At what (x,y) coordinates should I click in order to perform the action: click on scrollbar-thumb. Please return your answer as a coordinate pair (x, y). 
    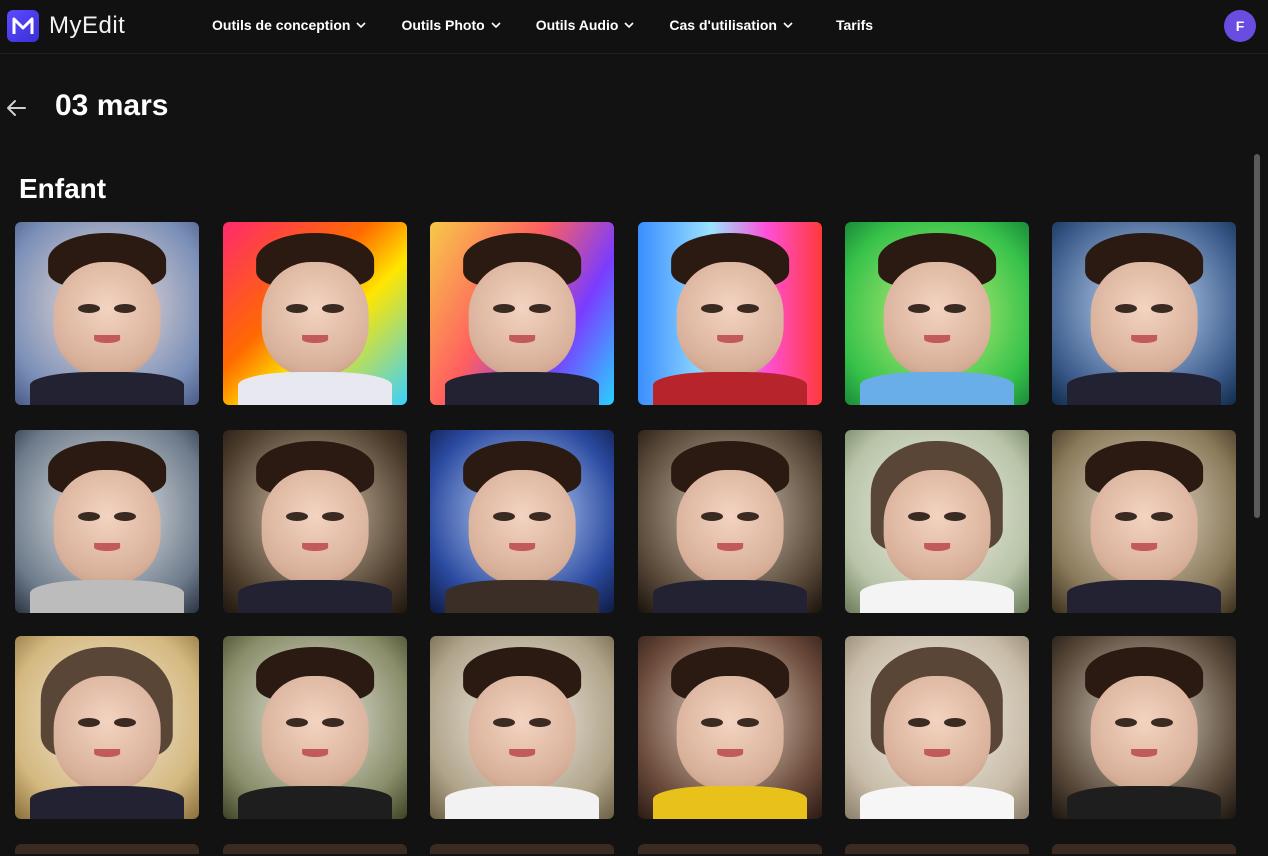
    Looking at the image, I should click on (1257, 336).